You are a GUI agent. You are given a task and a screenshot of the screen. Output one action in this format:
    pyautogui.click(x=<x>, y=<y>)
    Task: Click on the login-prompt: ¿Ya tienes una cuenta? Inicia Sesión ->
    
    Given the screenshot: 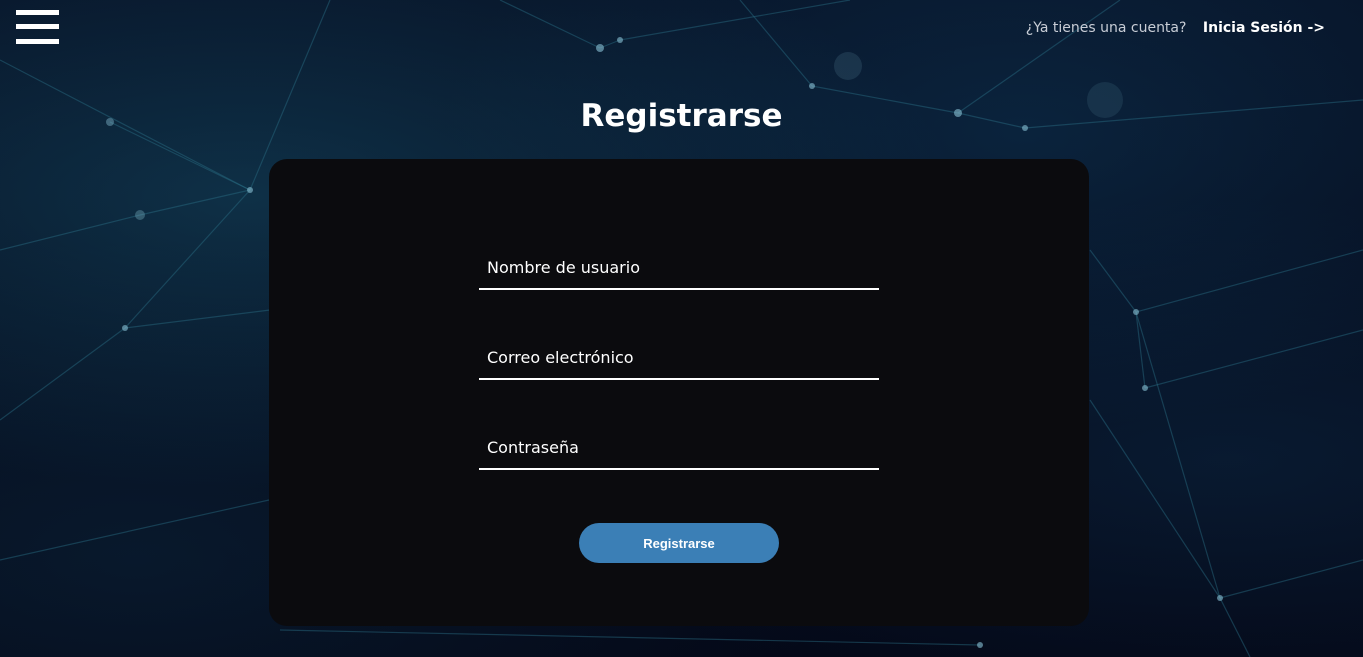 What is the action you would take?
    pyautogui.click(x=1175, y=28)
    